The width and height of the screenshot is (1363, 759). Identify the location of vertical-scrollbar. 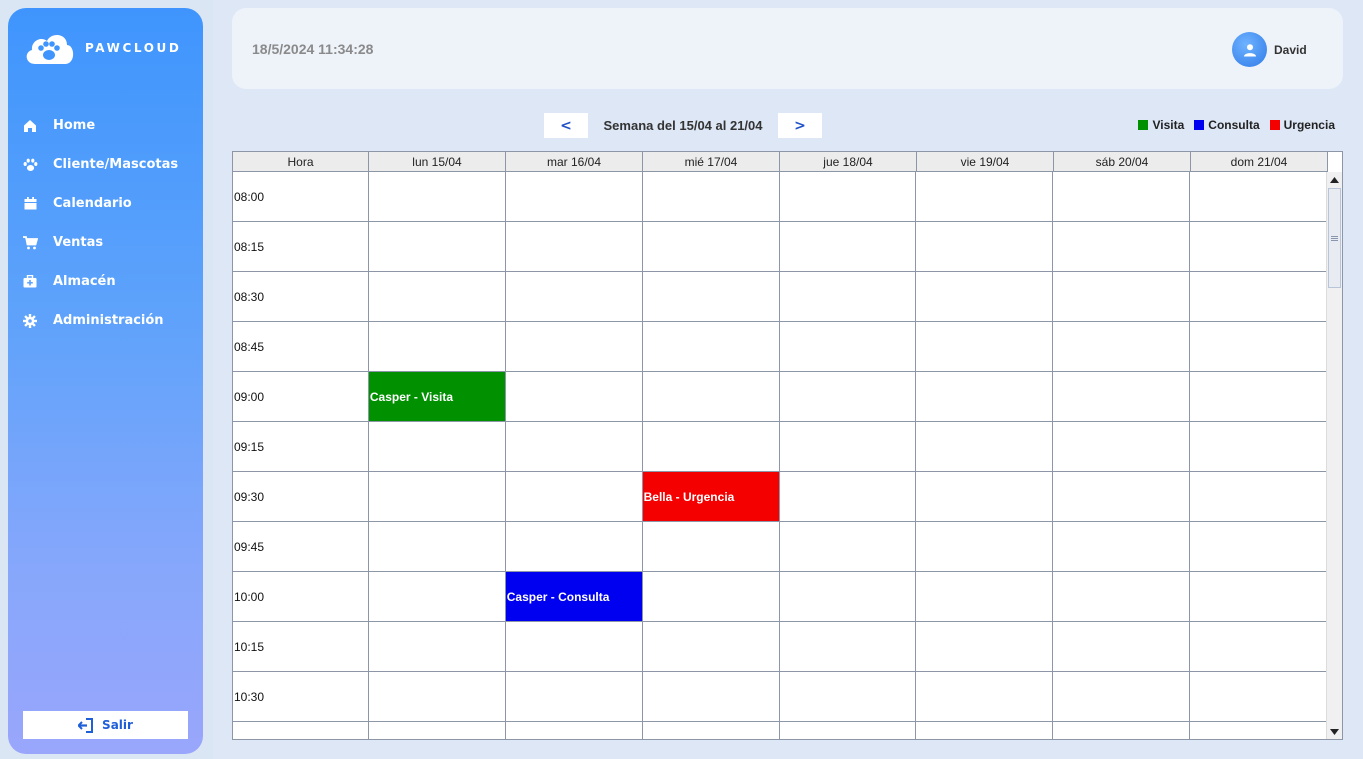
(1334, 455).